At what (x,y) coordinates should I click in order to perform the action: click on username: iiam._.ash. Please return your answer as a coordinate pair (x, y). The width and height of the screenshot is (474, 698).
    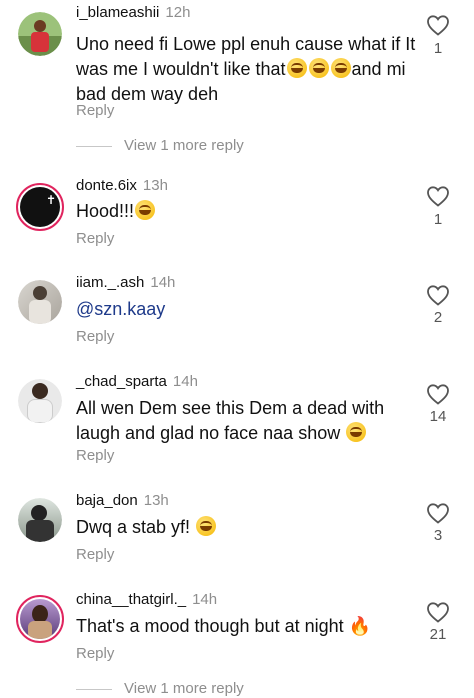
    Looking at the image, I should click on (110, 282).